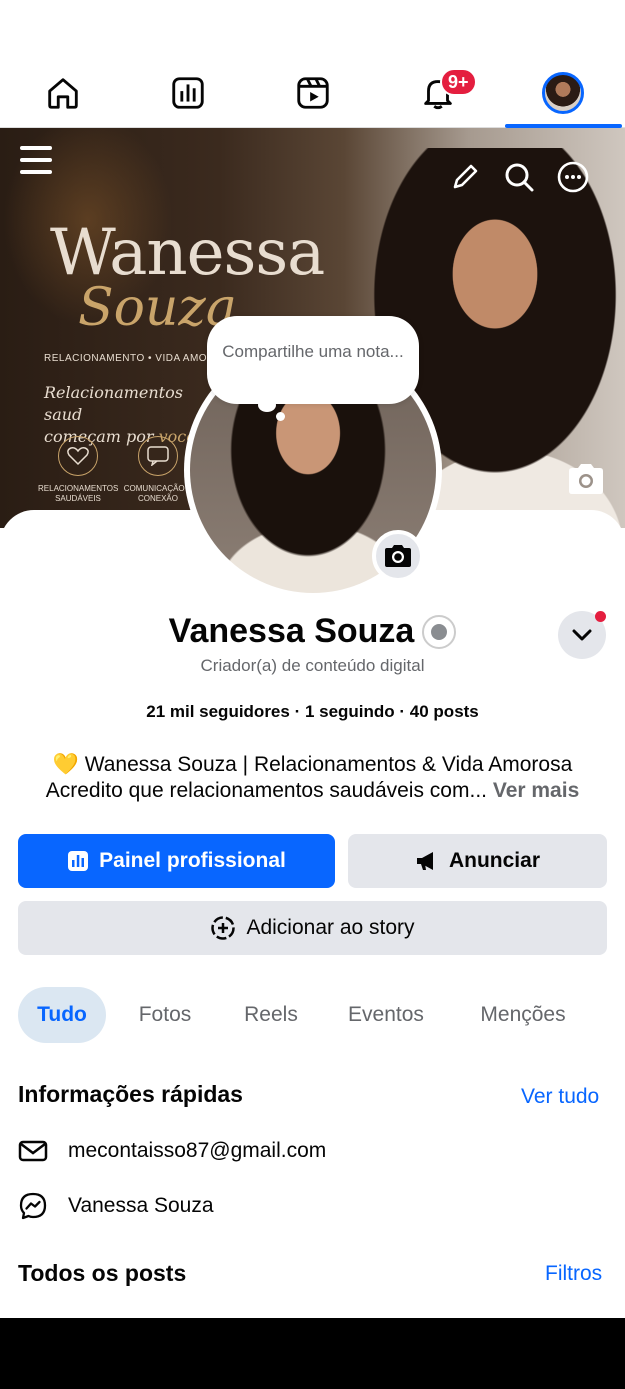 The image size is (625, 1389). What do you see at coordinates (439, 631) in the screenshot?
I see `verified-icon` at bounding box center [439, 631].